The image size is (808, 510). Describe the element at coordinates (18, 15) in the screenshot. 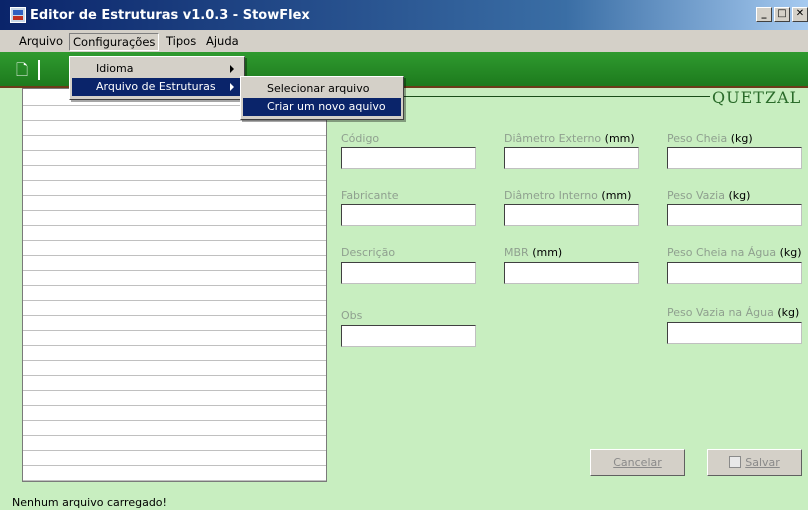

I see `app-icon` at that location.